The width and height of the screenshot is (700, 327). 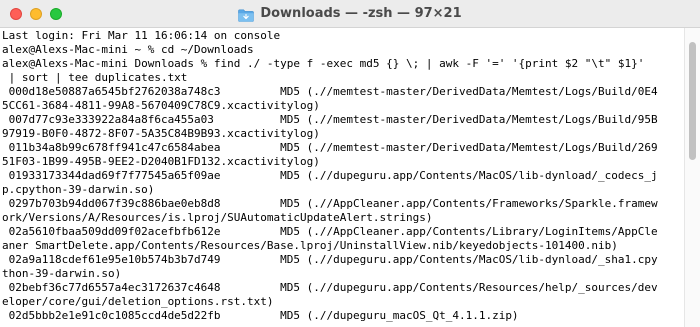 What do you see at coordinates (128, 49) in the screenshot?
I see `terminal-line: alex@Alexs-Mac-mini ~ % cd ~/Downloads` at bounding box center [128, 49].